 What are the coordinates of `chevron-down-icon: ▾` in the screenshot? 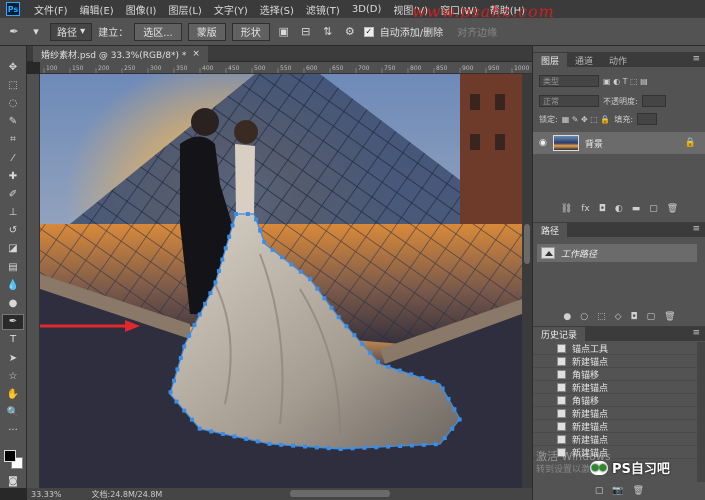 It's located at (36, 32).